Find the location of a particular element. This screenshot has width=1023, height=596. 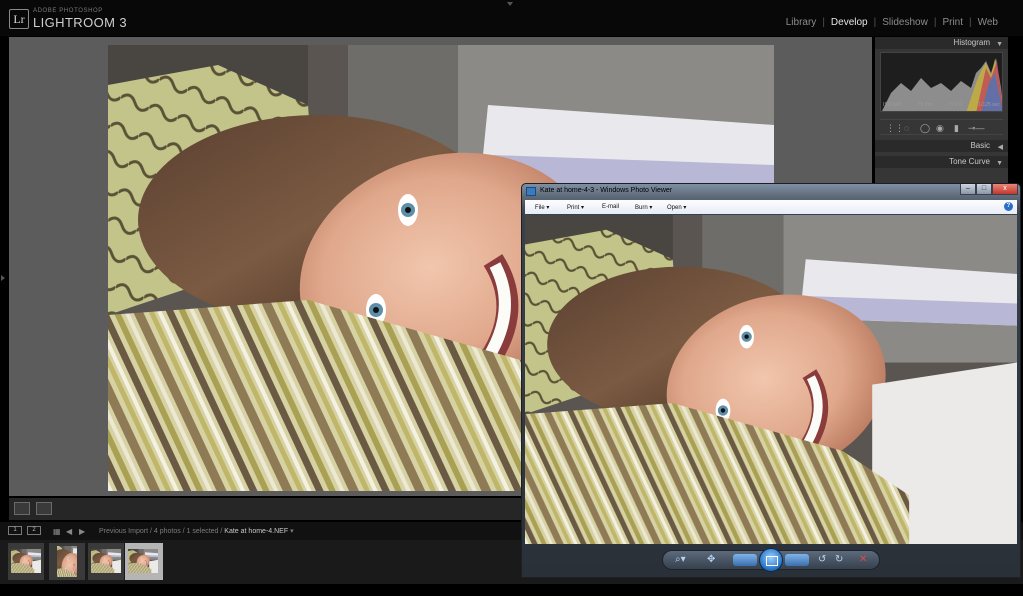

menu-print: Print ▾ is located at coordinates (575, 207).